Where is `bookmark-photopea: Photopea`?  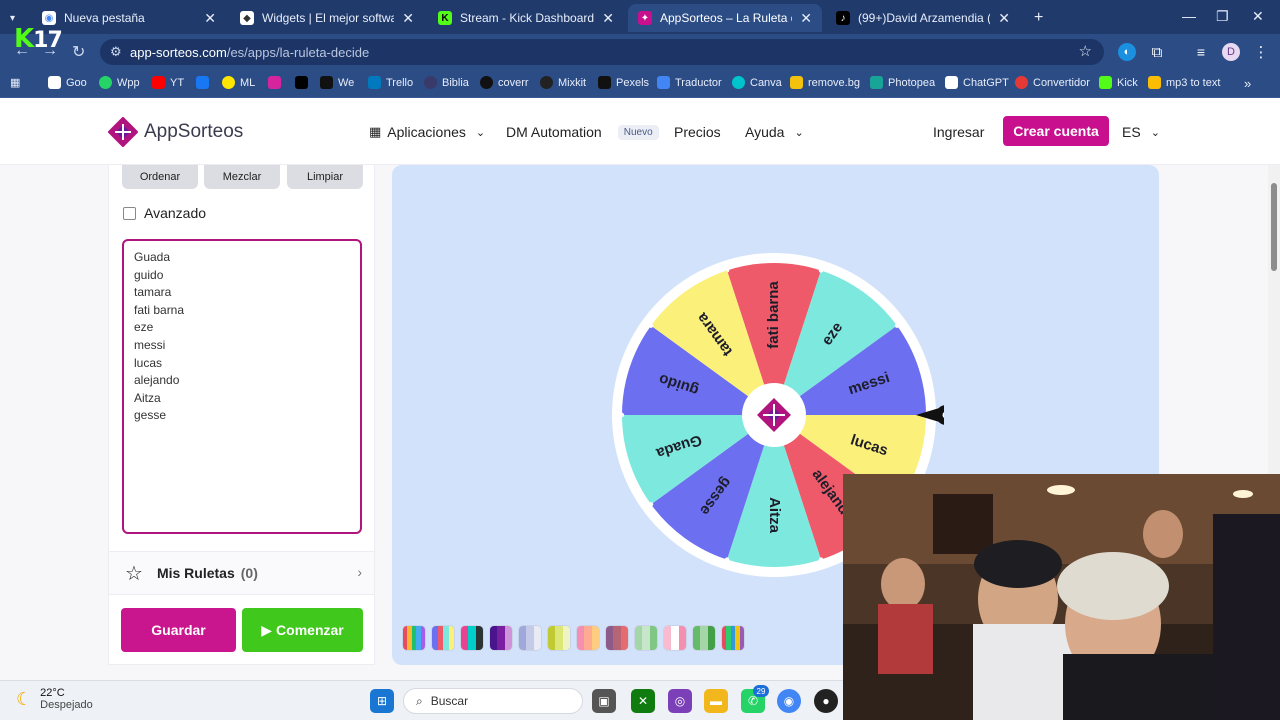
bookmark-photopea: Photopea is located at coordinates (902, 82).